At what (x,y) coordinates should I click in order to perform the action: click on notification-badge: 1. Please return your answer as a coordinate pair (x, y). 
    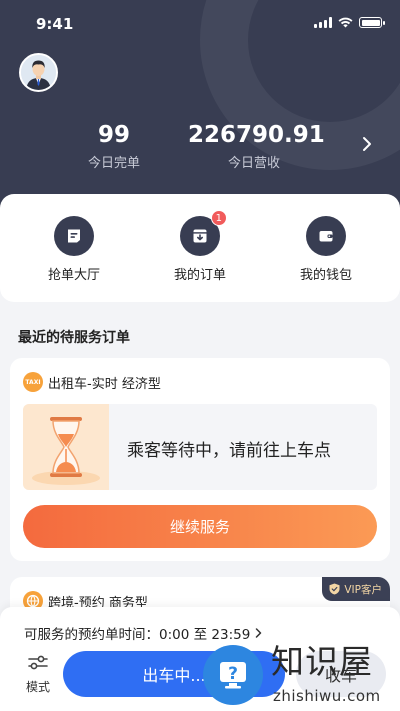
    Looking at the image, I should click on (218, 218).